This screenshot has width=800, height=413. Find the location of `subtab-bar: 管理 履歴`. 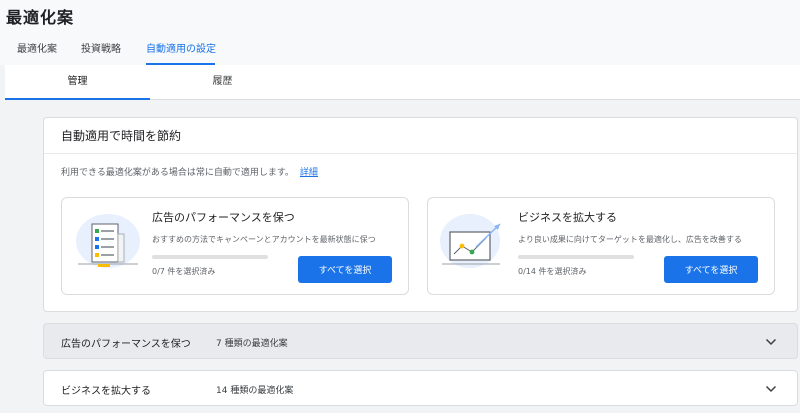

subtab-bar: 管理 履歴 is located at coordinates (402, 82).